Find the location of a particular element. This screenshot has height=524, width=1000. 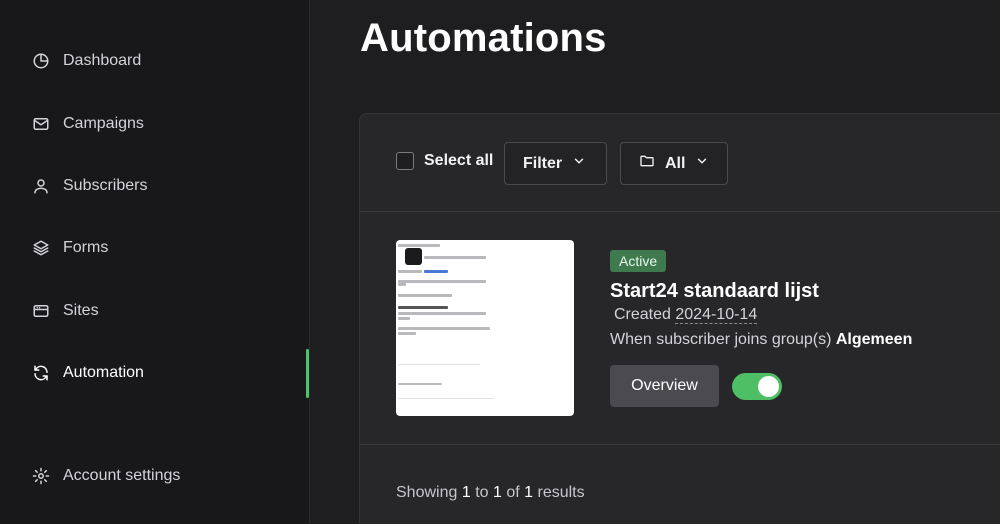

pagination-from: 1 is located at coordinates (466, 492).